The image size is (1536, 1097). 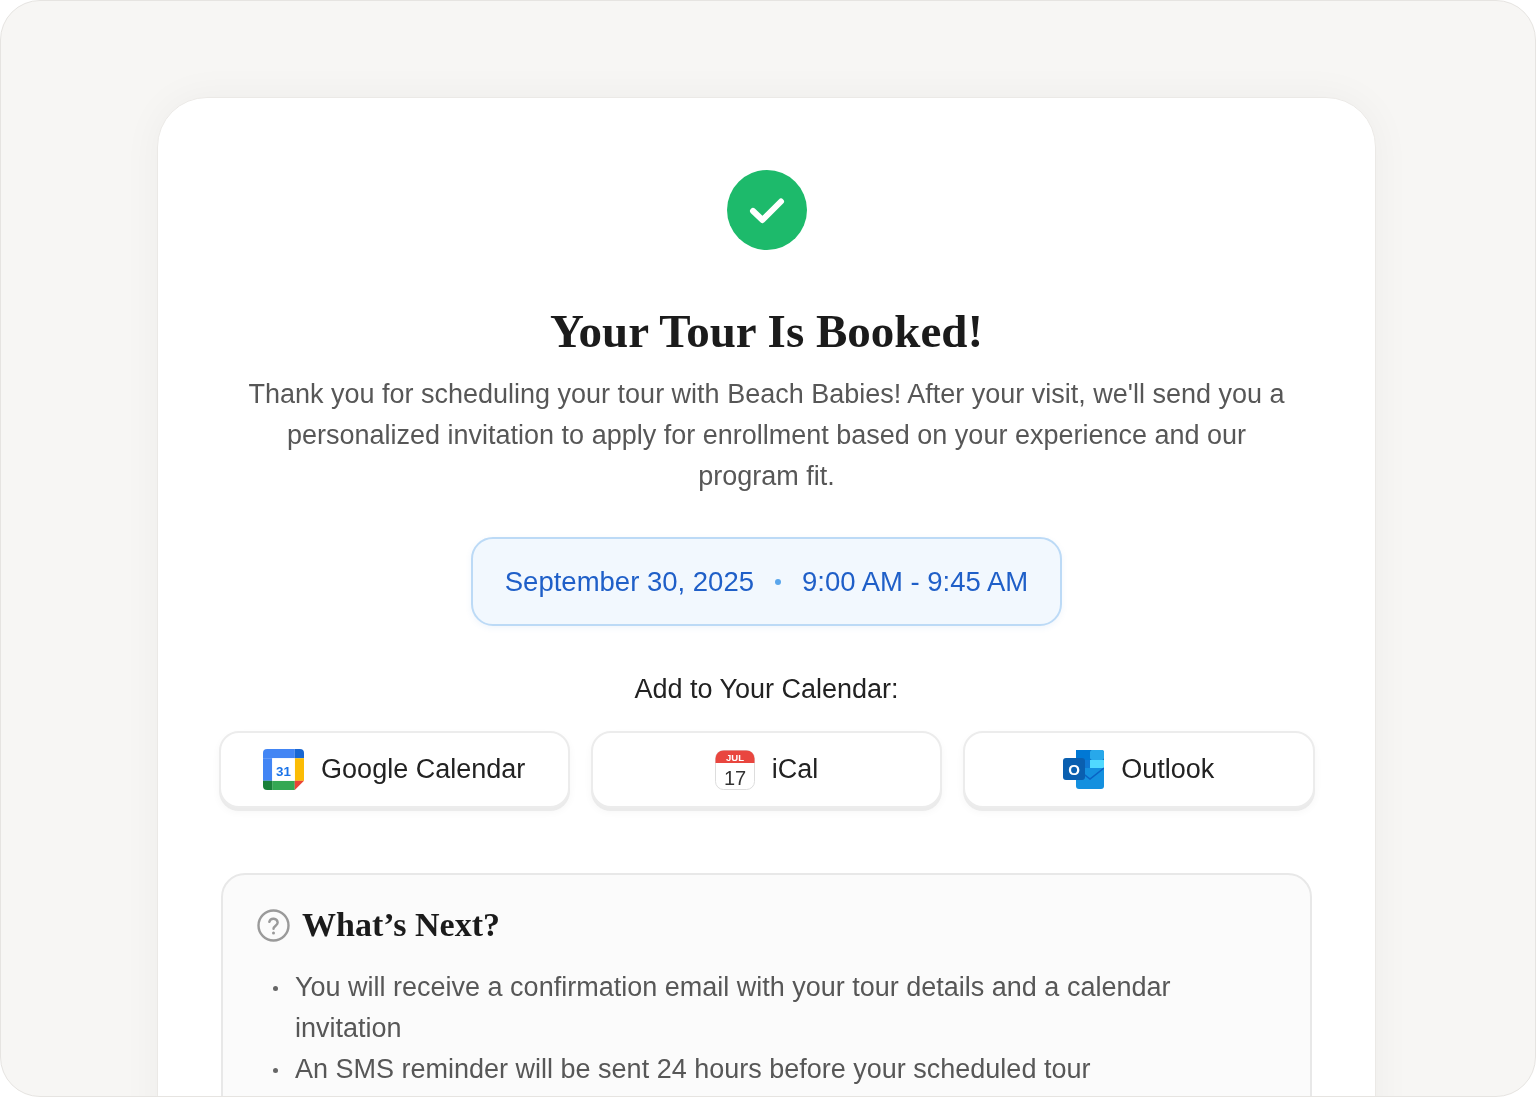 What do you see at coordinates (401, 925) in the screenshot?
I see `next-steps-title: What’s Next?` at bounding box center [401, 925].